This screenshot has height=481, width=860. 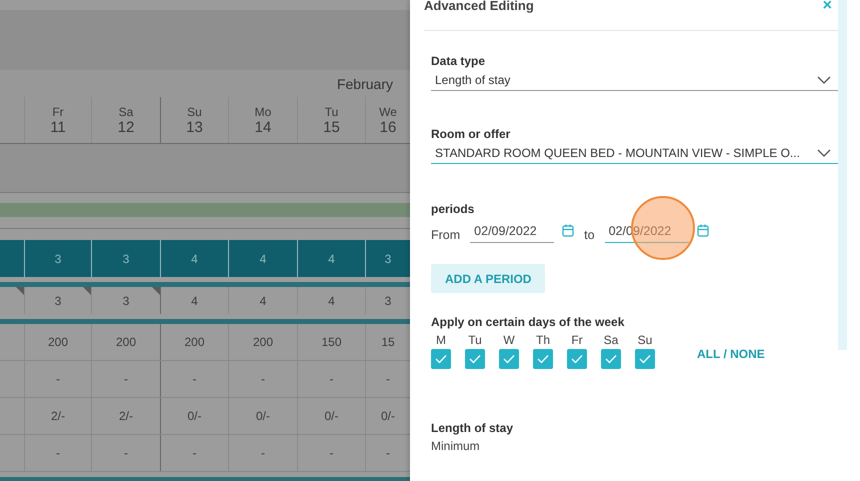 I want to click on weekday-label: M, so click(x=441, y=340).